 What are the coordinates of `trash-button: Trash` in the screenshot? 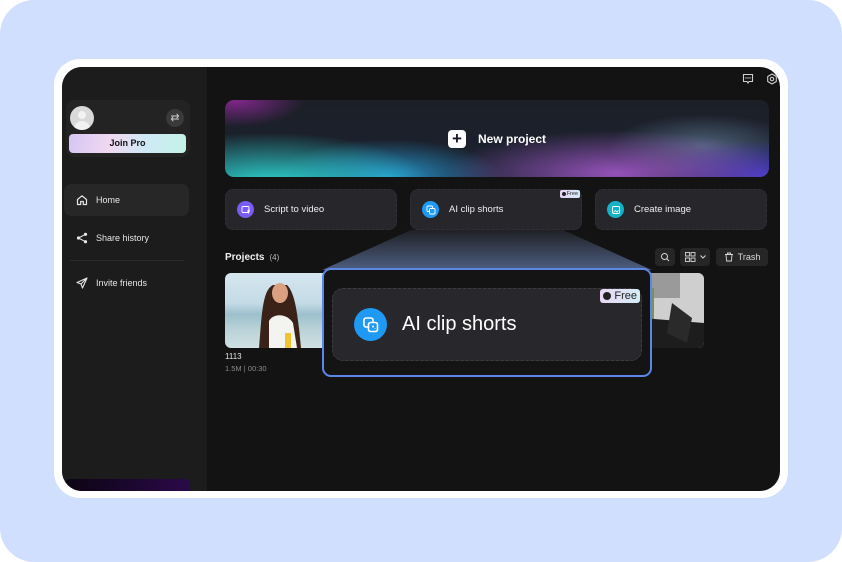 It's located at (742, 257).